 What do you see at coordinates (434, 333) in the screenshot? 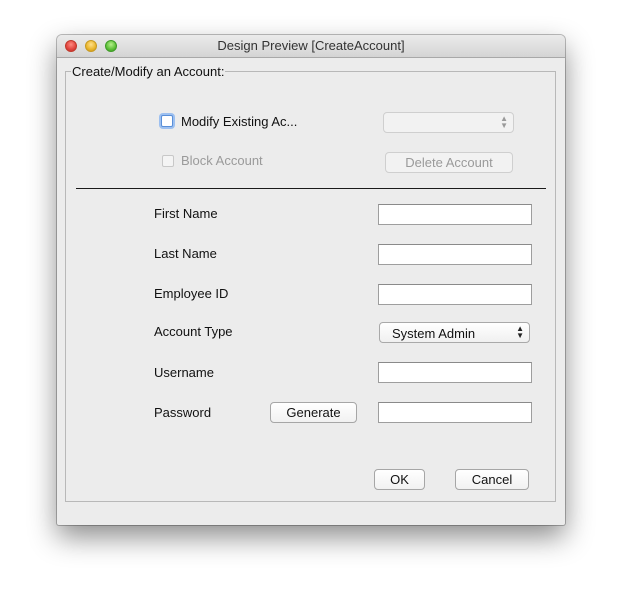
I see `account-type-select-value: System Admin` at bounding box center [434, 333].